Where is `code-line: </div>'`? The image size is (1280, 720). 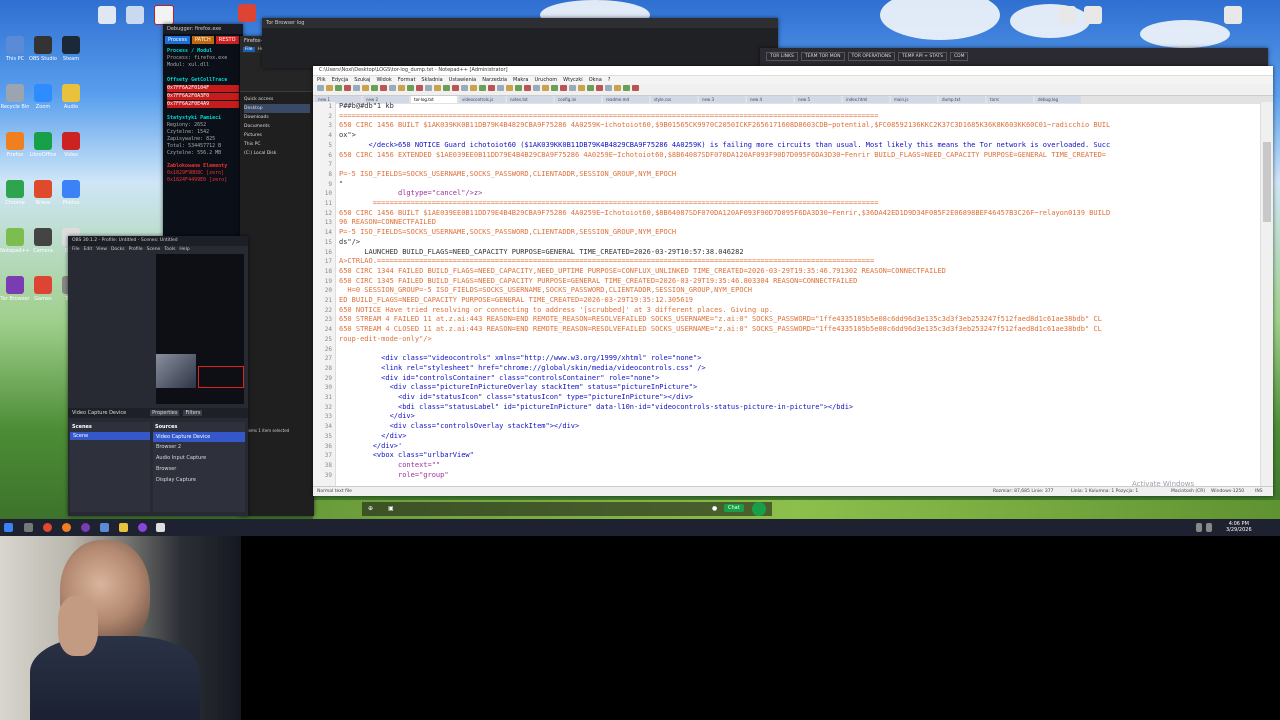
code-line: </div>' is located at coordinates (371, 447).